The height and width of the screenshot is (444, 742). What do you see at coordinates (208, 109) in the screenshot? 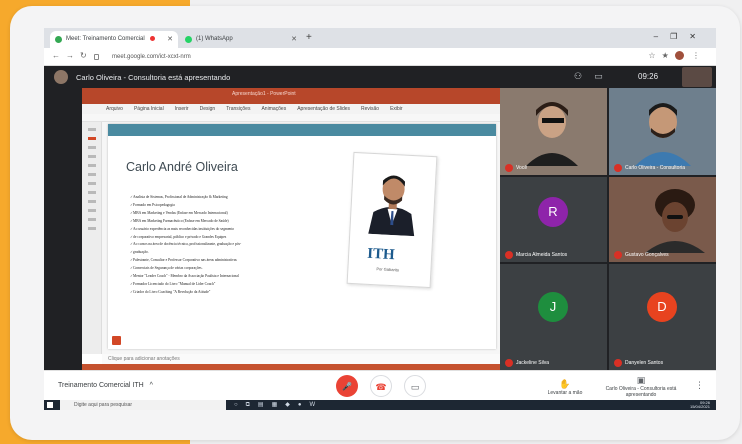
I see `menu-design: Design` at bounding box center [208, 109].